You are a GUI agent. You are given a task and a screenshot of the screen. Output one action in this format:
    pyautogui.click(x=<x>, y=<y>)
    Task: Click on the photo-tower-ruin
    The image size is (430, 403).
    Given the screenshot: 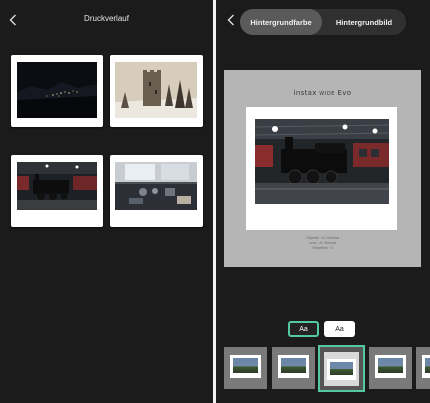 What is the action you would take?
    pyautogui.click(x=156, y=90)
    